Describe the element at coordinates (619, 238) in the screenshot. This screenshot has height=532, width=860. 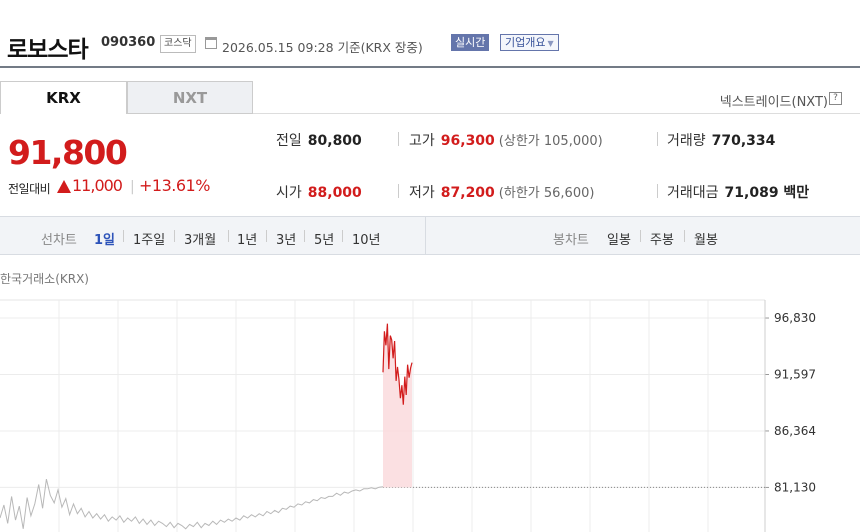
I see `candle-daily: 일봉` at that location.